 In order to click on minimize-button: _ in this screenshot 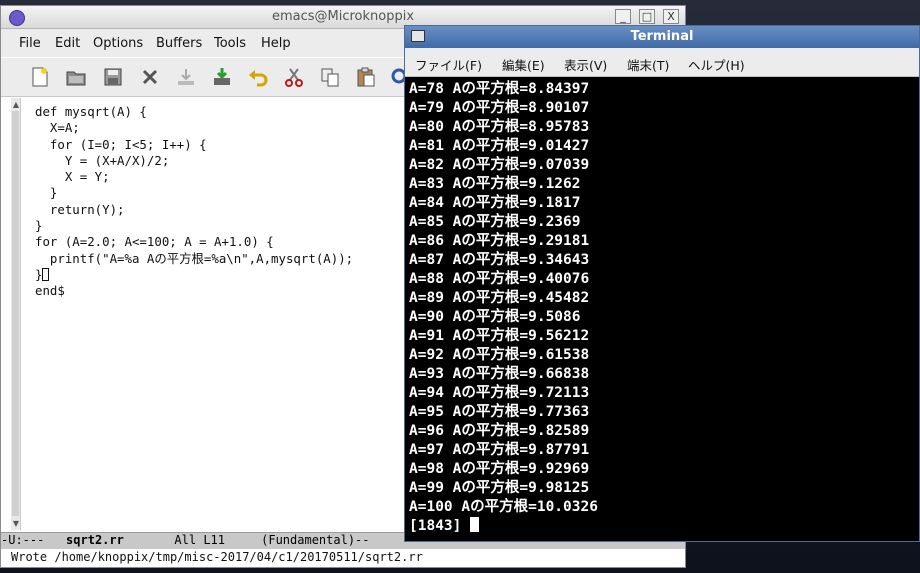, I will do `click(623, 16)`.